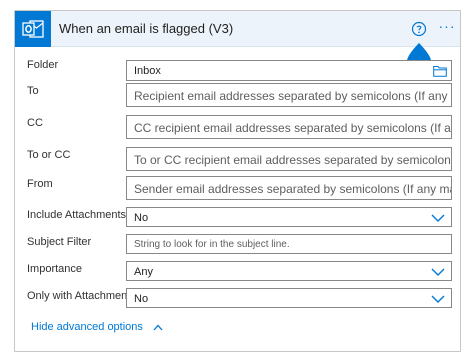 The height and width of the screenshot is (358, 474). I want to click on ellipsis-icon: ···, so click(447, 27).